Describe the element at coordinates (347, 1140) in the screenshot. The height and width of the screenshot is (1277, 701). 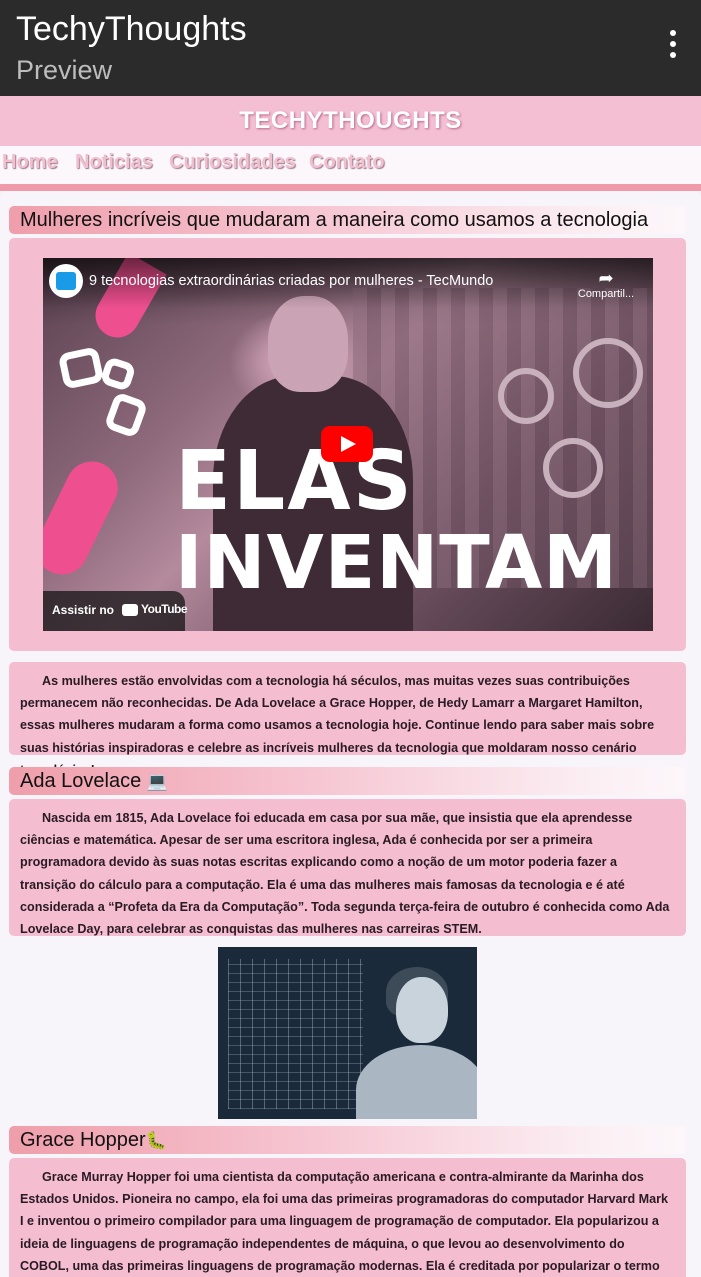
I see `section-heading-bar: Grace Hopper🐛` at that location.